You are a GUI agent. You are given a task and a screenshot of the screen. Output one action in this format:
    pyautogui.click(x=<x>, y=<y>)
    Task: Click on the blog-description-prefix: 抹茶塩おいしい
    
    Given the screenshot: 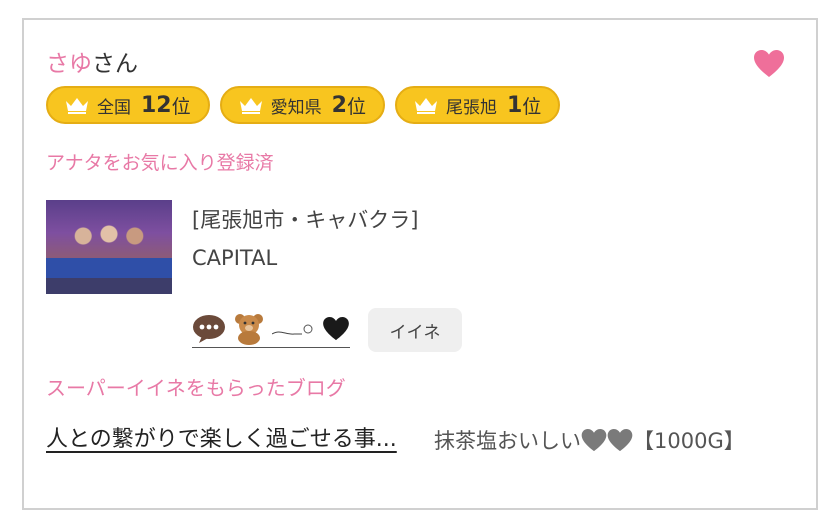 What is the action you would take?
    pyautogui.click(x=507, y=441)
    